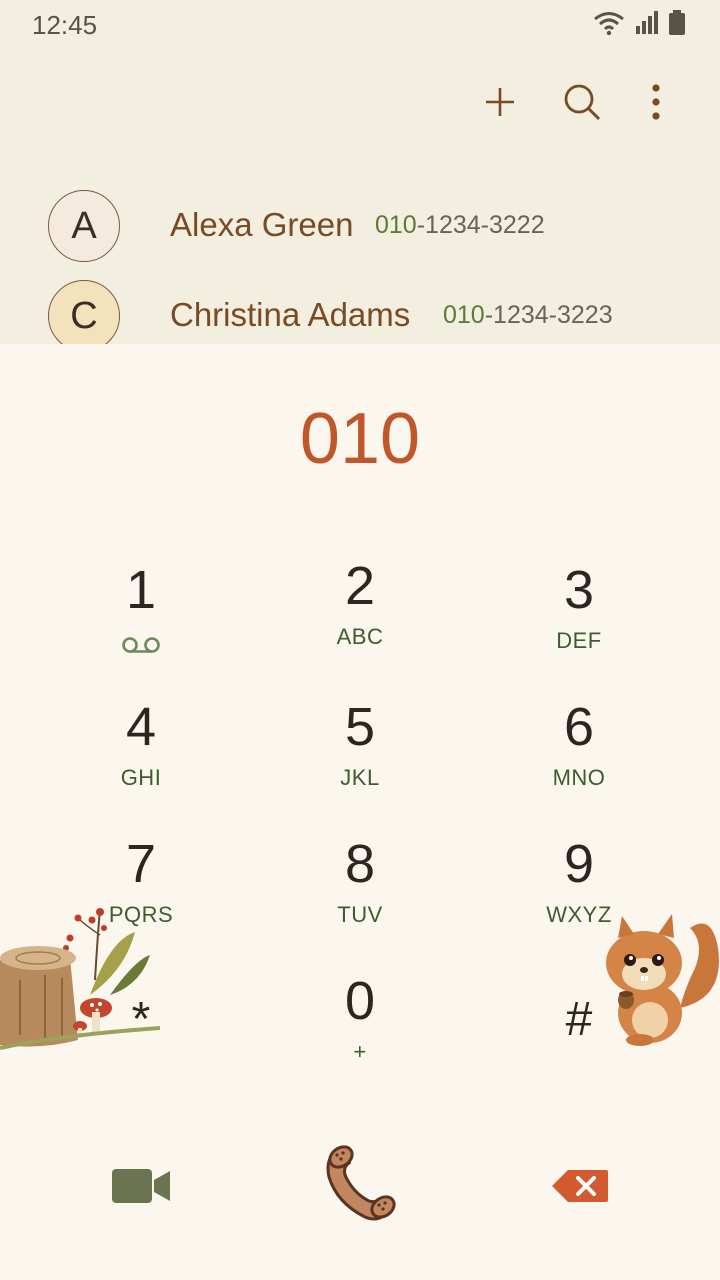  What do you see at coordinates (360, 1051) in the screenshot?
I see `key-letters: +` at bounding box center [360, 1051].